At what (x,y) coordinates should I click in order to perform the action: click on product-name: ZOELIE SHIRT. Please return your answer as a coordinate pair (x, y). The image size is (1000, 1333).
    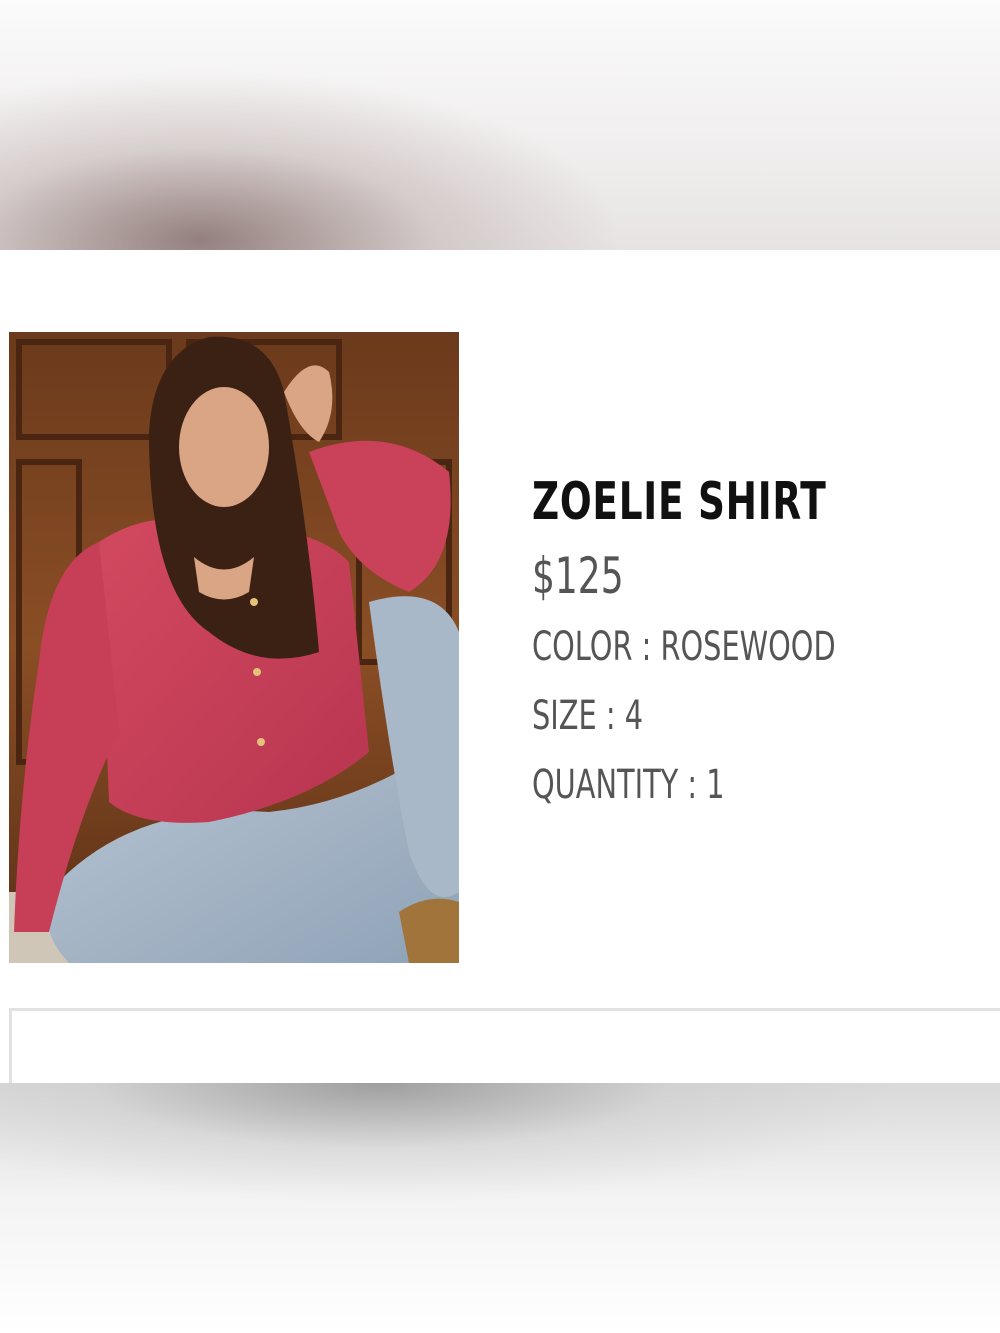
    Looking at the image, I should click on (697, 502).